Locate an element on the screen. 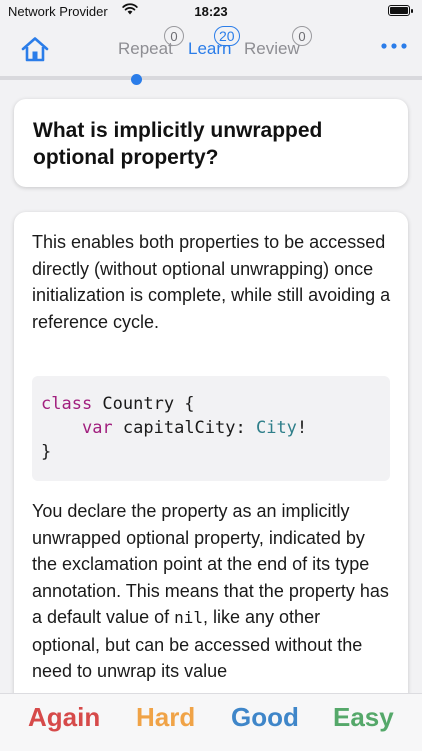  code-line: class Country { is located at coordinates (118, 404).